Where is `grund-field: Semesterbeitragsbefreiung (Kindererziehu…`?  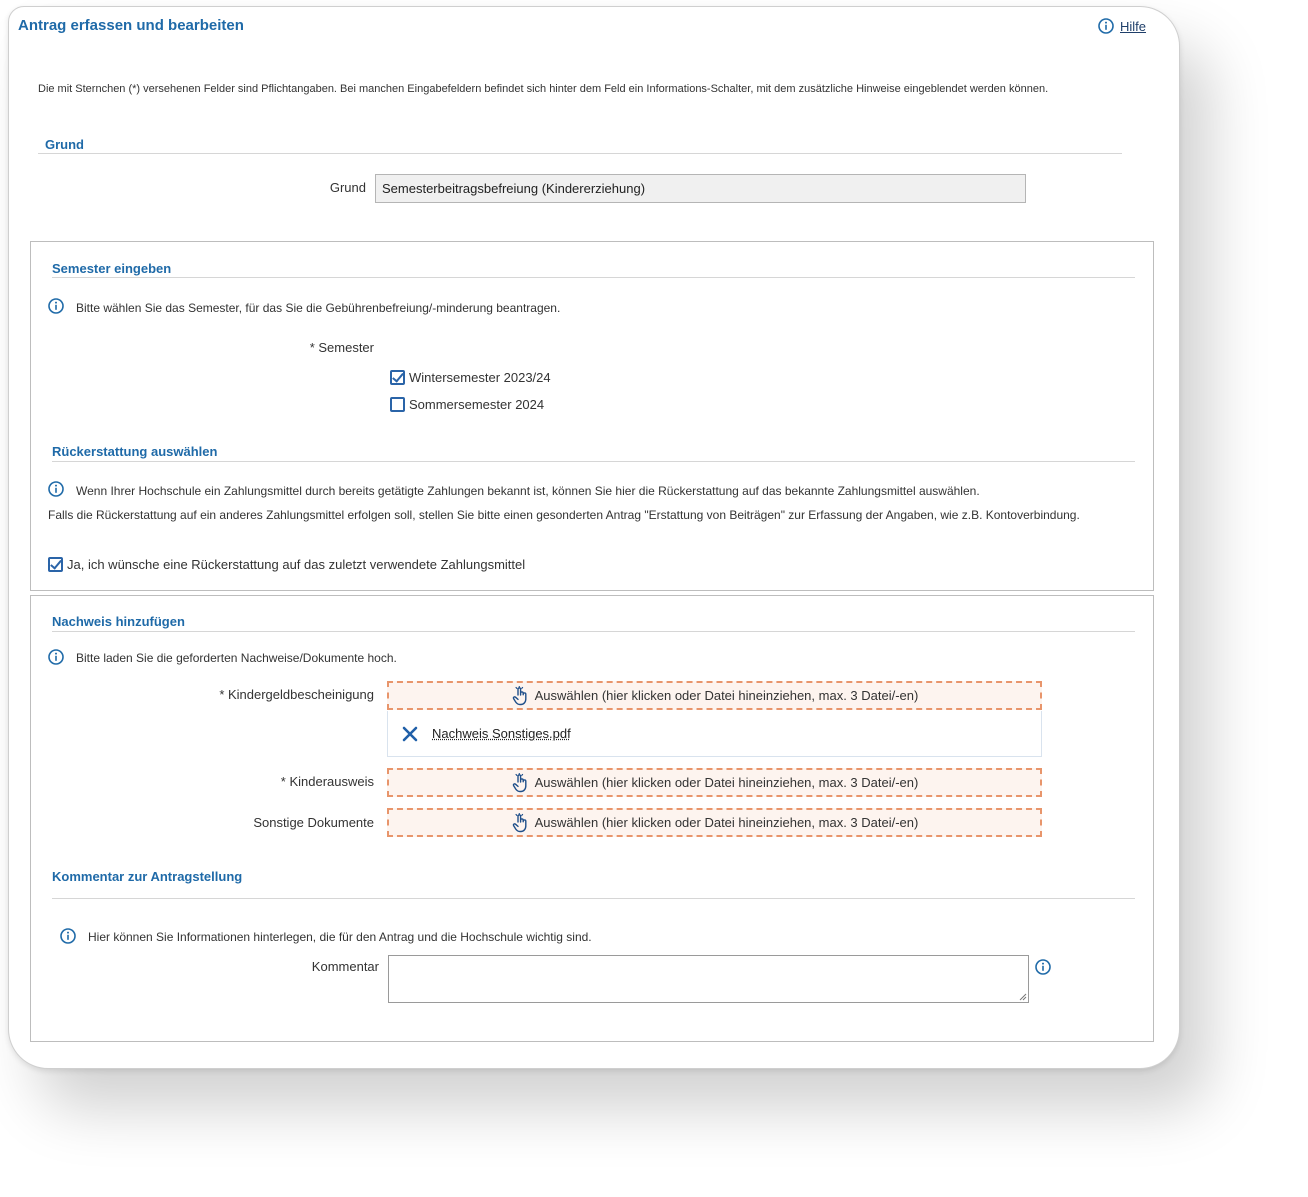
grund-field: Semesterbeitragsbefreiung (Kindererziehu… is located at coordinates (700, 188).